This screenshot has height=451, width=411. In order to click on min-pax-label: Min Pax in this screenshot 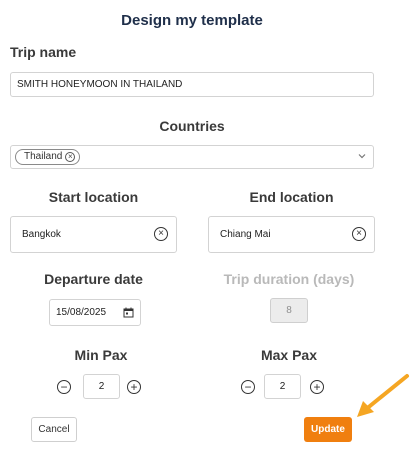, I will do `click(101, 355)`.